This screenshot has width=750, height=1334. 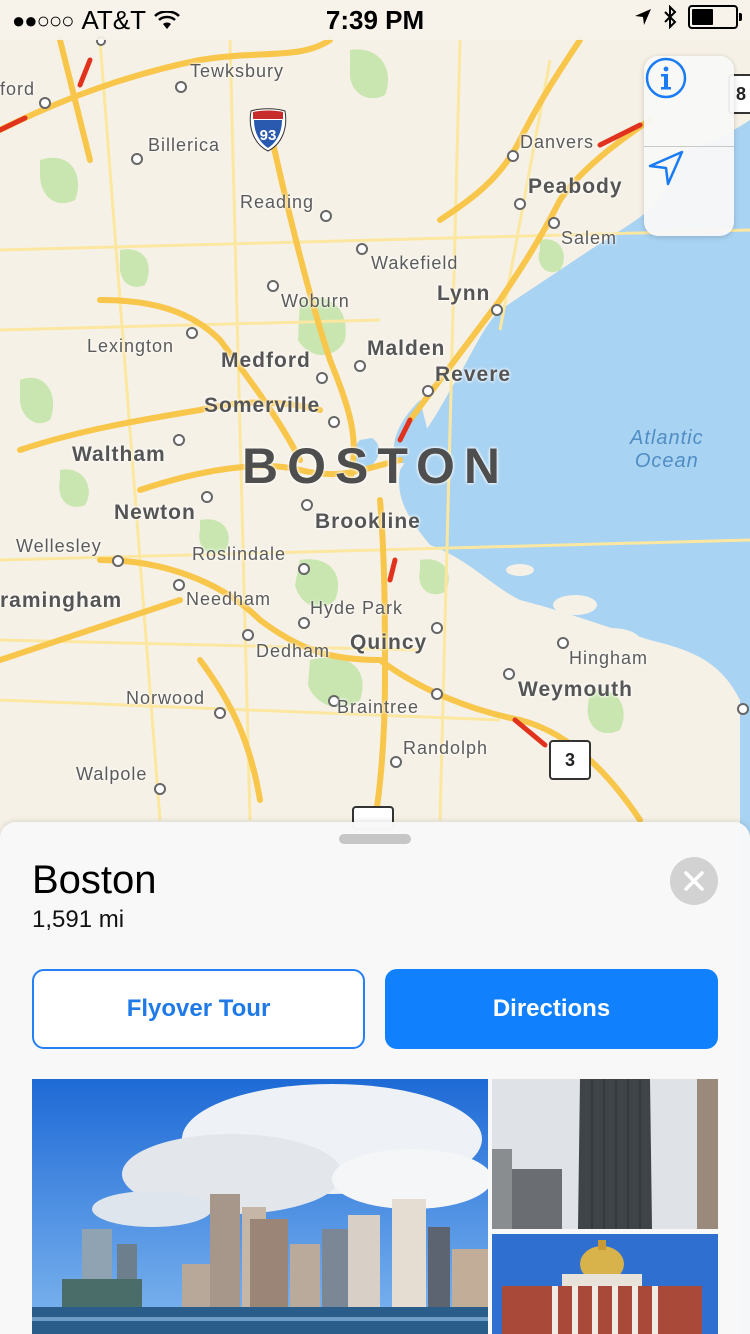 I want to click on map-label-waltham: Waltham, so click(x=119, y=455).